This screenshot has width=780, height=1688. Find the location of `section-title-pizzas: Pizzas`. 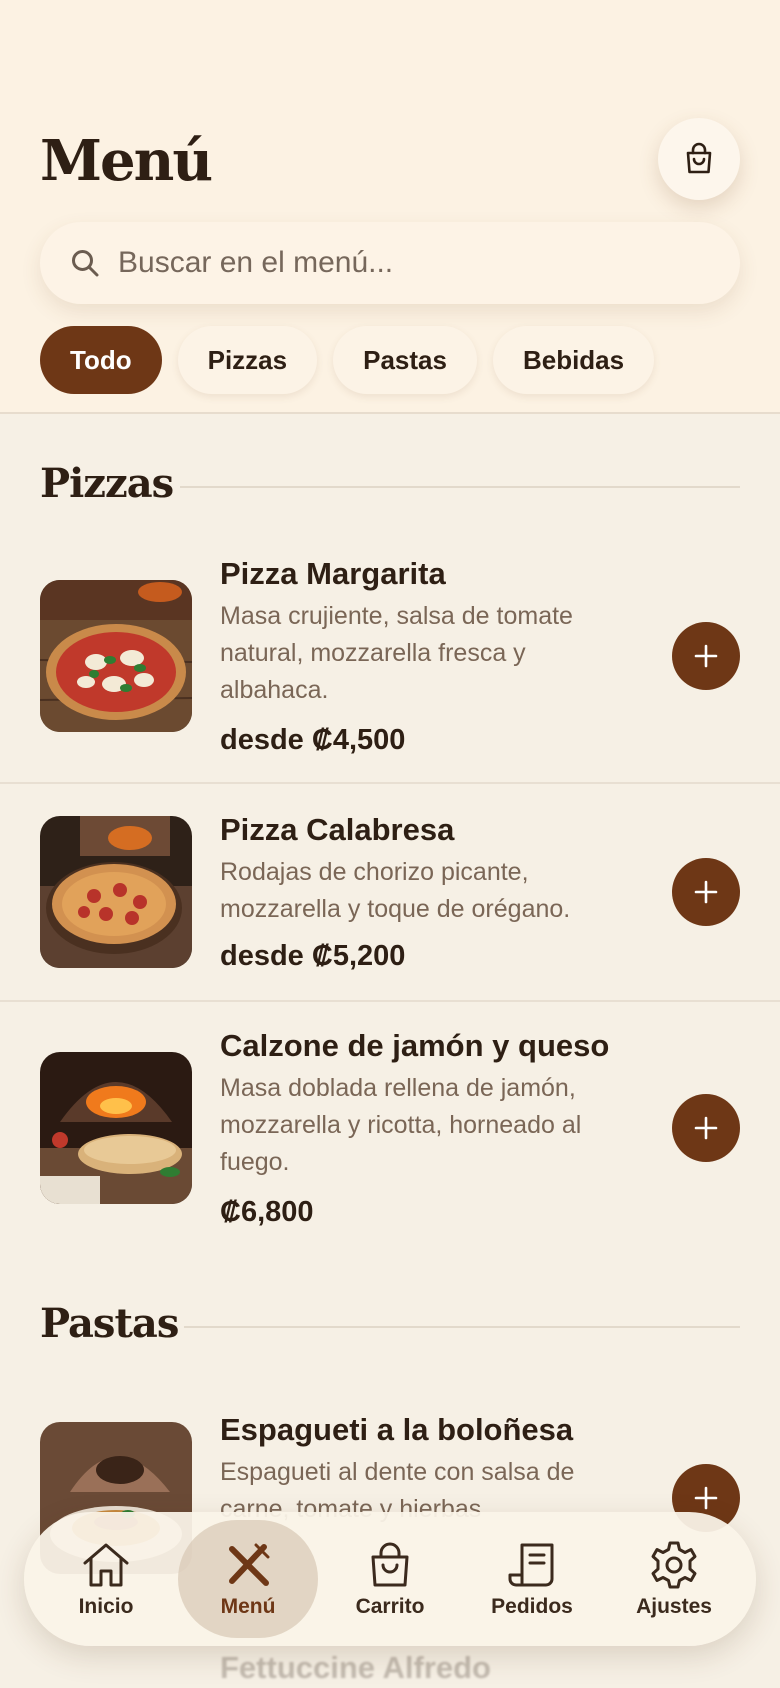

section-title-pizzas: Pizzas is located at coordinates (107, 483).